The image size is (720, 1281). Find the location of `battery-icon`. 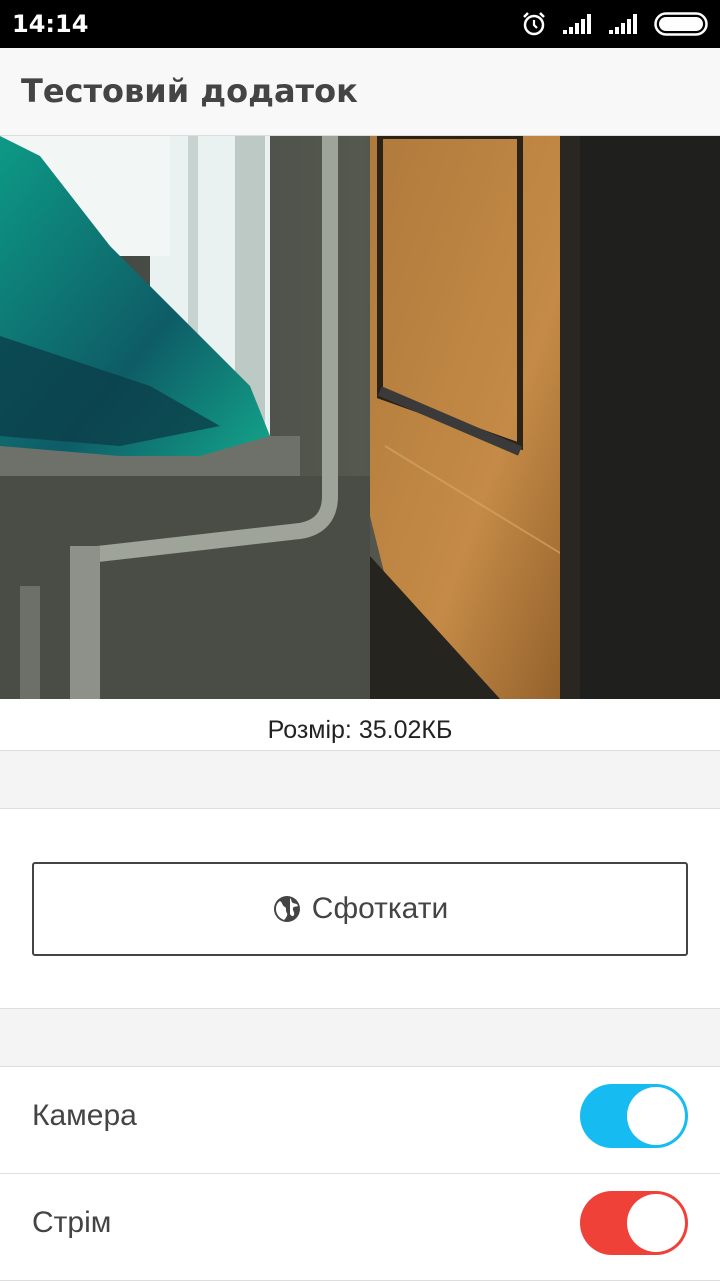

battery-icon is located at coordinates (681, 24).